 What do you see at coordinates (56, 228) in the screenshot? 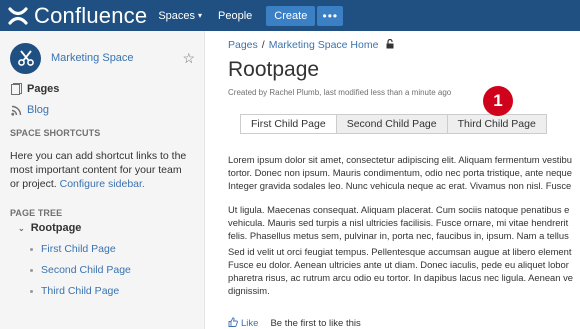
I see `tree-item-label: Rootpage` at bounding box center [56, 228].